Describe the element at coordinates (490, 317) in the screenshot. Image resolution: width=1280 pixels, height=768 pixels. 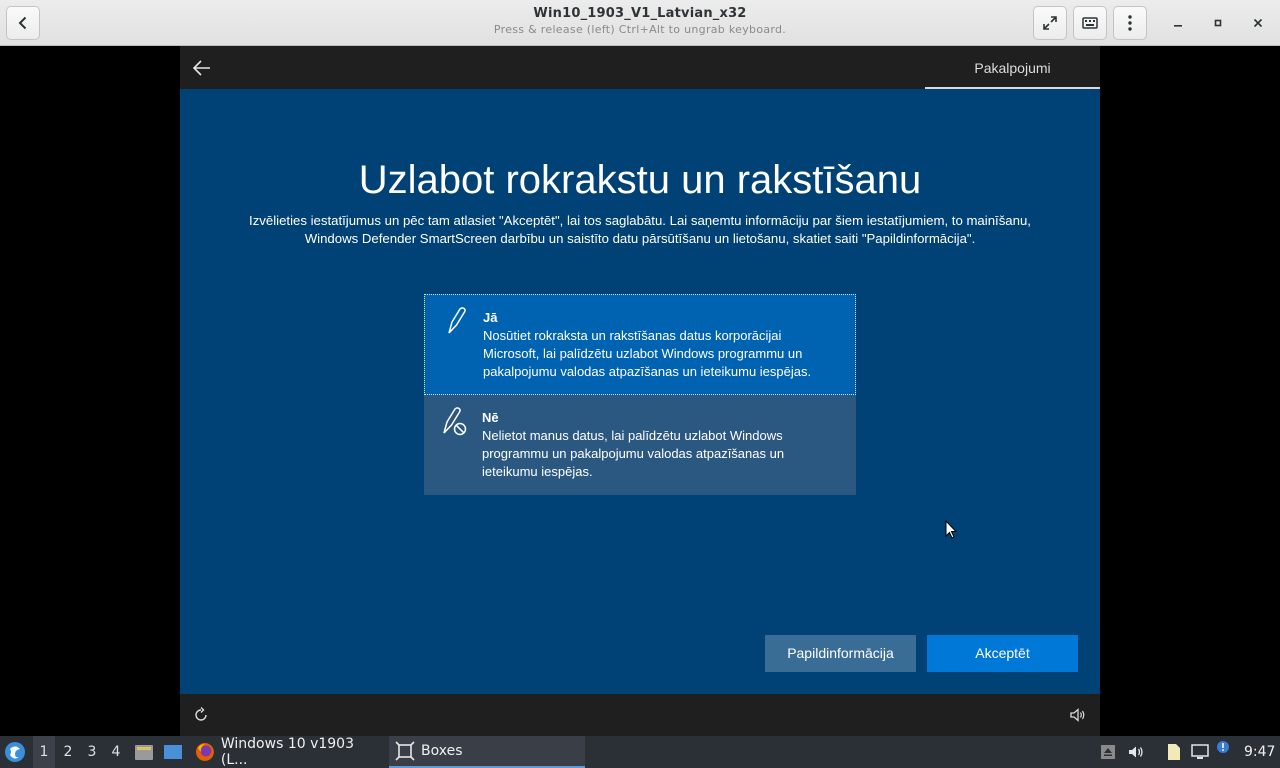
I see `option-yes-title: Jā` at that location.